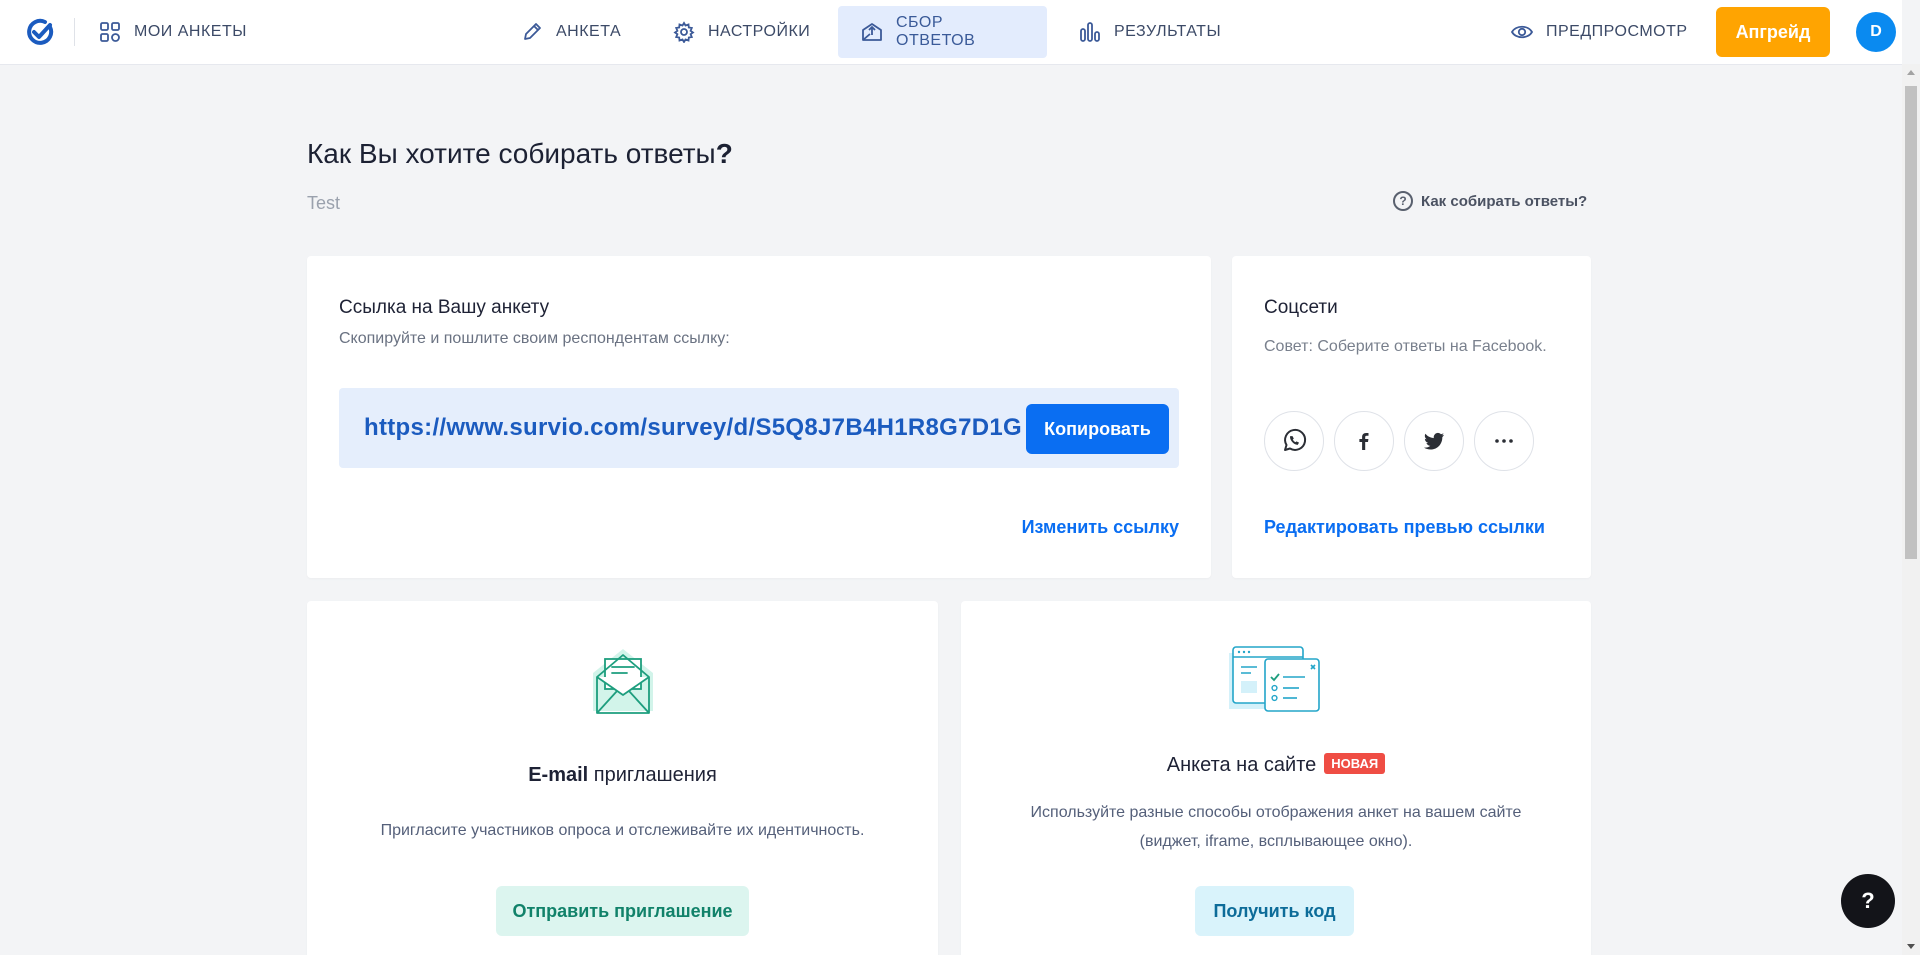 The width and height of the screenshot is (1920, 955). I want to click on whatsapp-icon, so click(1295, 439).